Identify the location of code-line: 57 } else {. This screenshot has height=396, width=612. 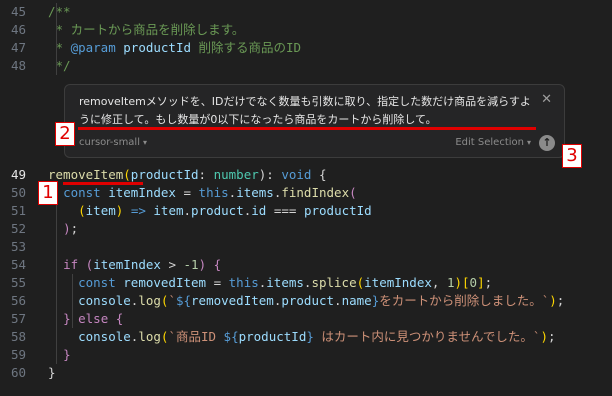
(306, 319).